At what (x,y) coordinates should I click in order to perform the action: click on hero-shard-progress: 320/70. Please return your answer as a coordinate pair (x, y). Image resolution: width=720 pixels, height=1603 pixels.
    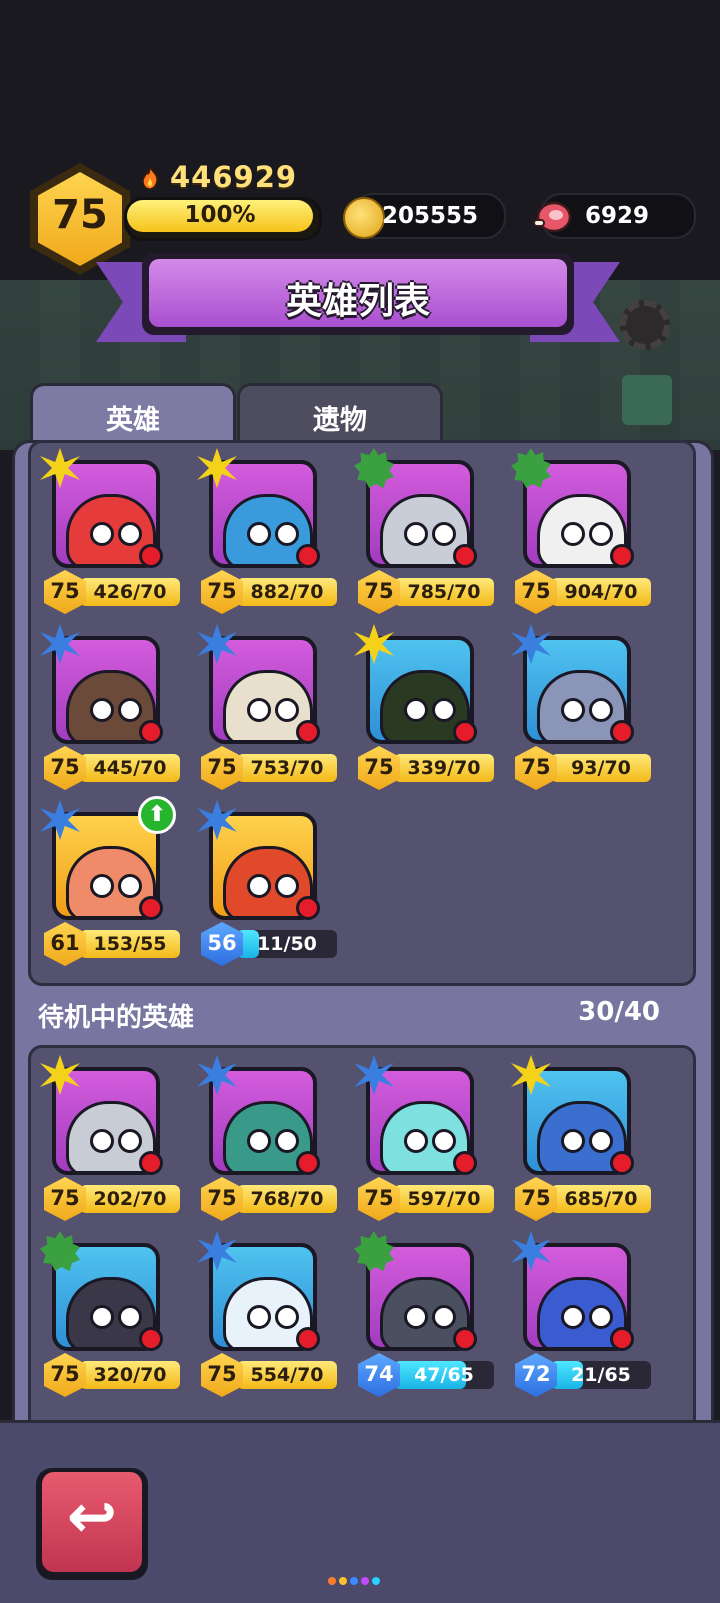
    Looking at the image, I should click on (130, 1375).